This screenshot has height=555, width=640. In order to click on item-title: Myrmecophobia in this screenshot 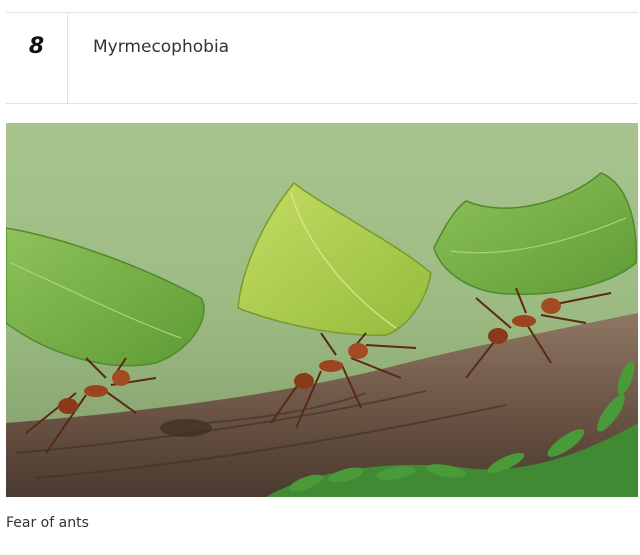, I will do `click(161, 47)`.